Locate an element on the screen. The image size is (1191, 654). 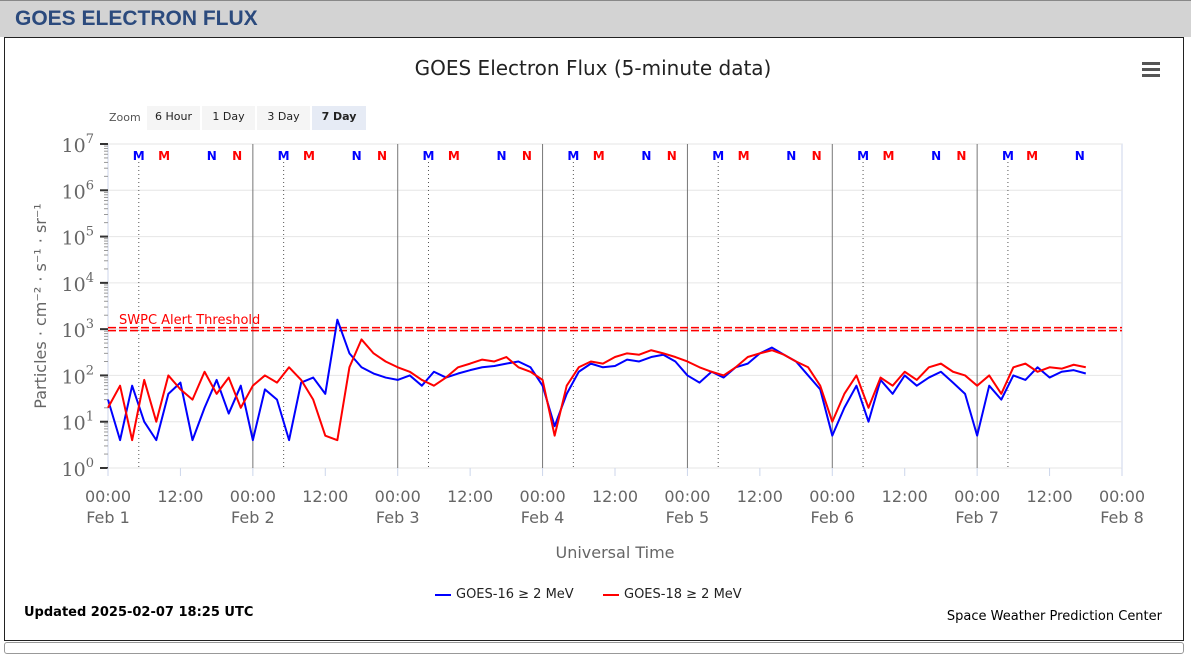
legend-label: GOES-16 ≥ 2 MeV is located at coordinates (515, 594).